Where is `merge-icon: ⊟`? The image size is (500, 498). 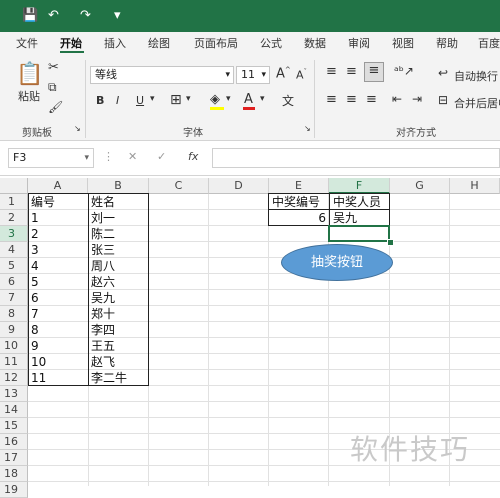
merge-icon: ⊟ is located at coordinates (443, 100).